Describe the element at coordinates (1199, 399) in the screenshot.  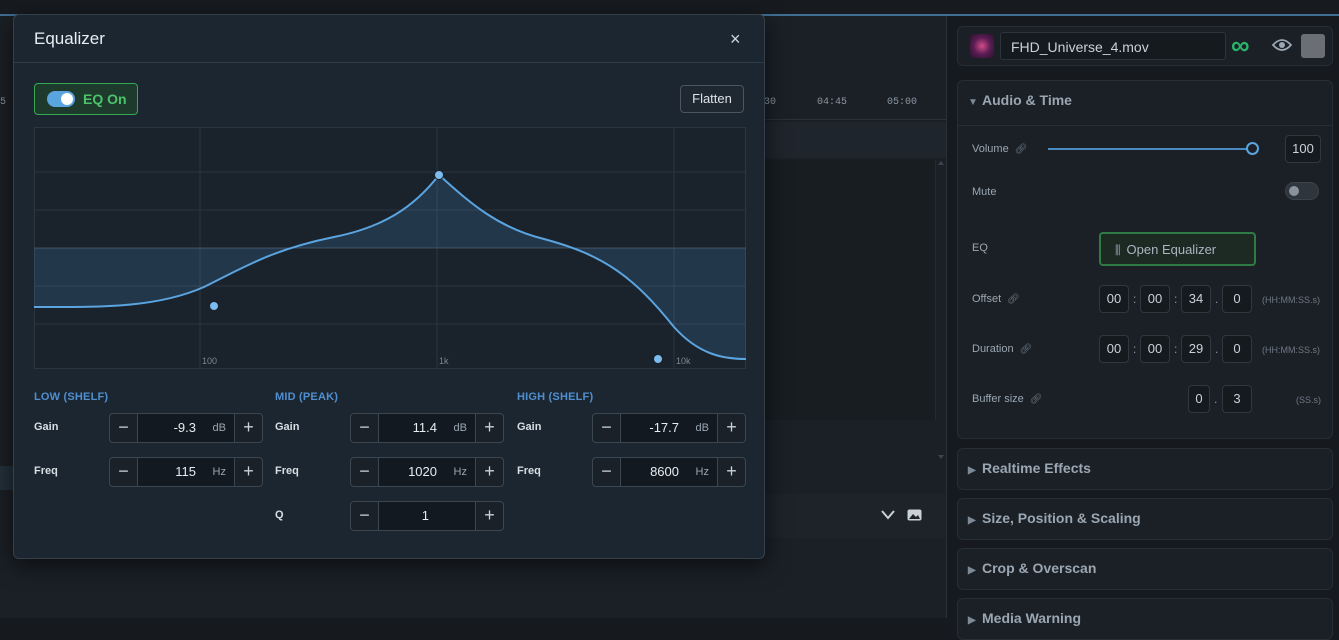
I see `buffer-seconds-input: 0` at that location.